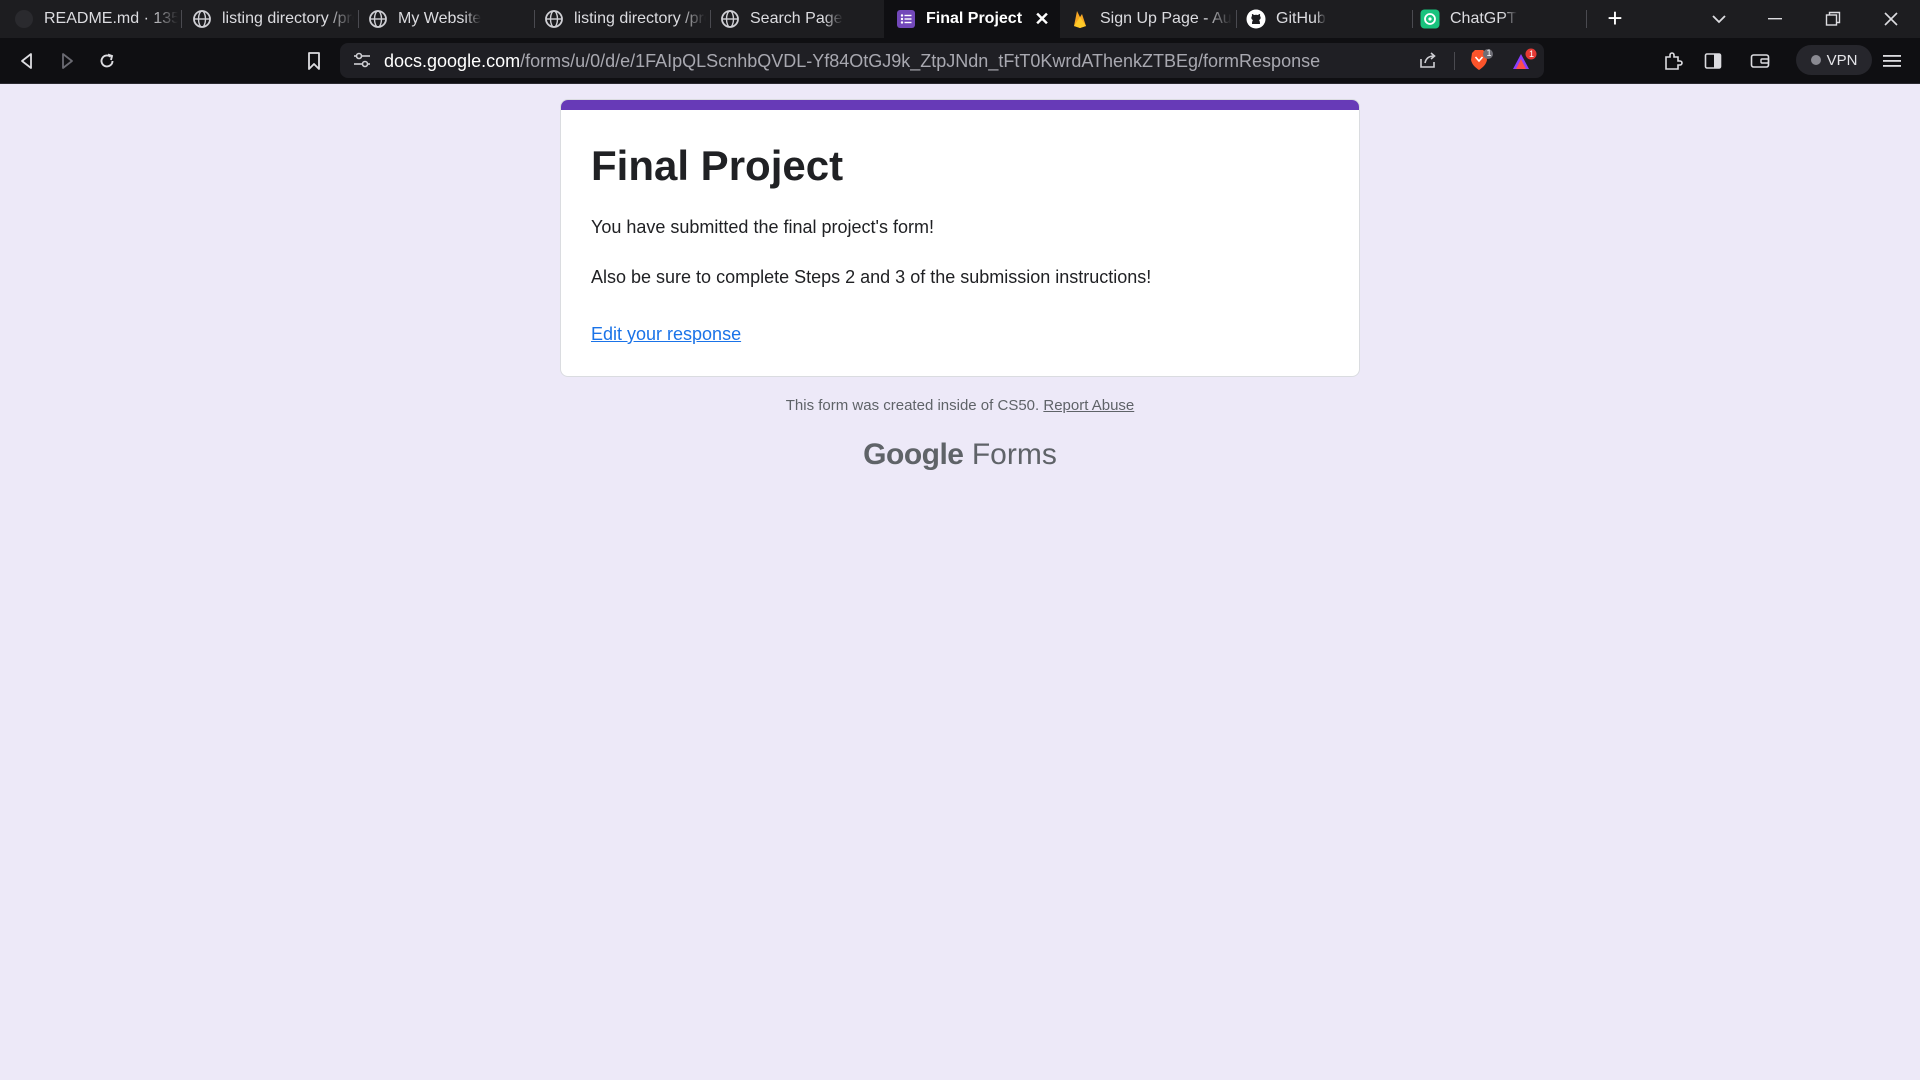  I want to click on url-host: docs.google.com, so click(452, 61).